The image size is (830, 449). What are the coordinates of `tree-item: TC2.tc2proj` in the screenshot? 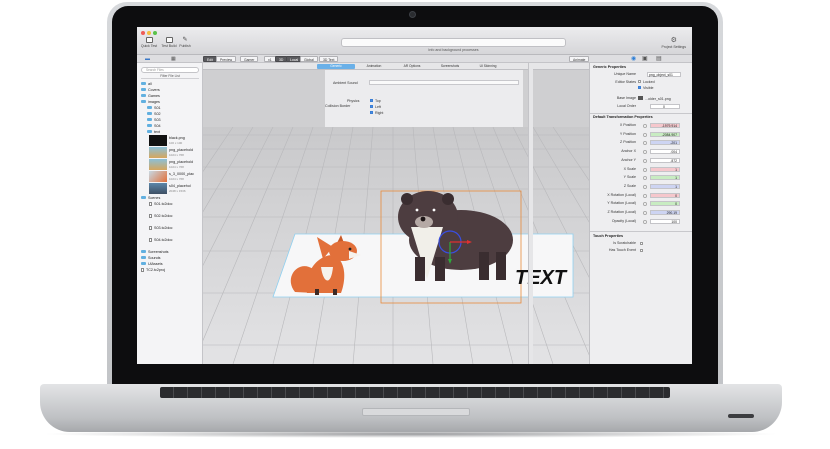 It's located at (153, 270).